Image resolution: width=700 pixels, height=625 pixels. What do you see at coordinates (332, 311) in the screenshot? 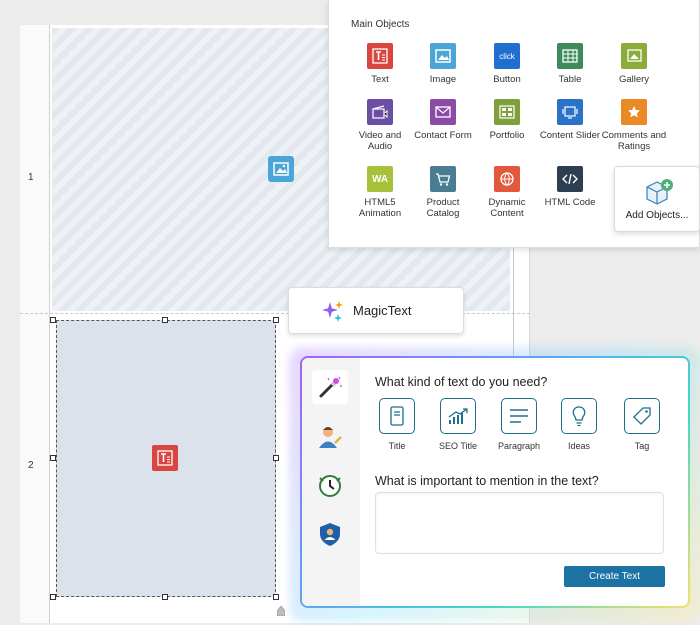
I see `sparkle-icon` at bounding box center [332, 311].